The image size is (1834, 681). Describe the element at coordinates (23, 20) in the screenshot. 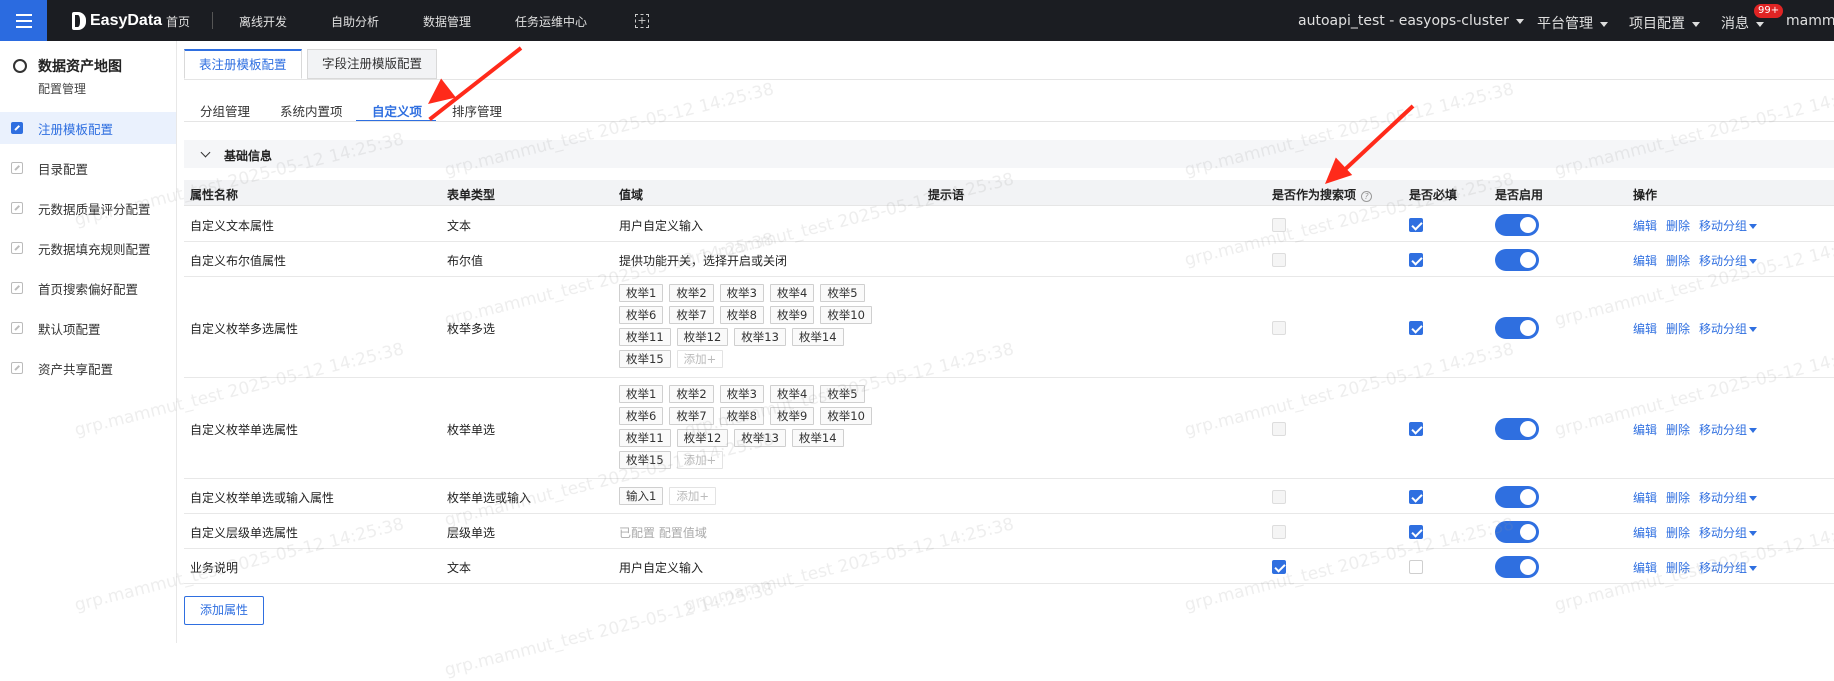

I see `menu-icon` at that location.